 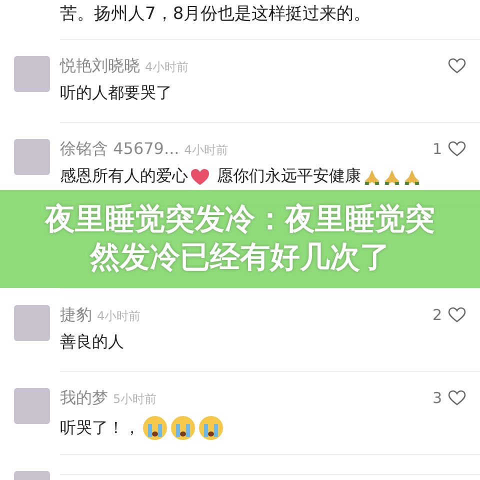 I want to click on comment-text: 听哭了！，, so click(x=100, y=428).